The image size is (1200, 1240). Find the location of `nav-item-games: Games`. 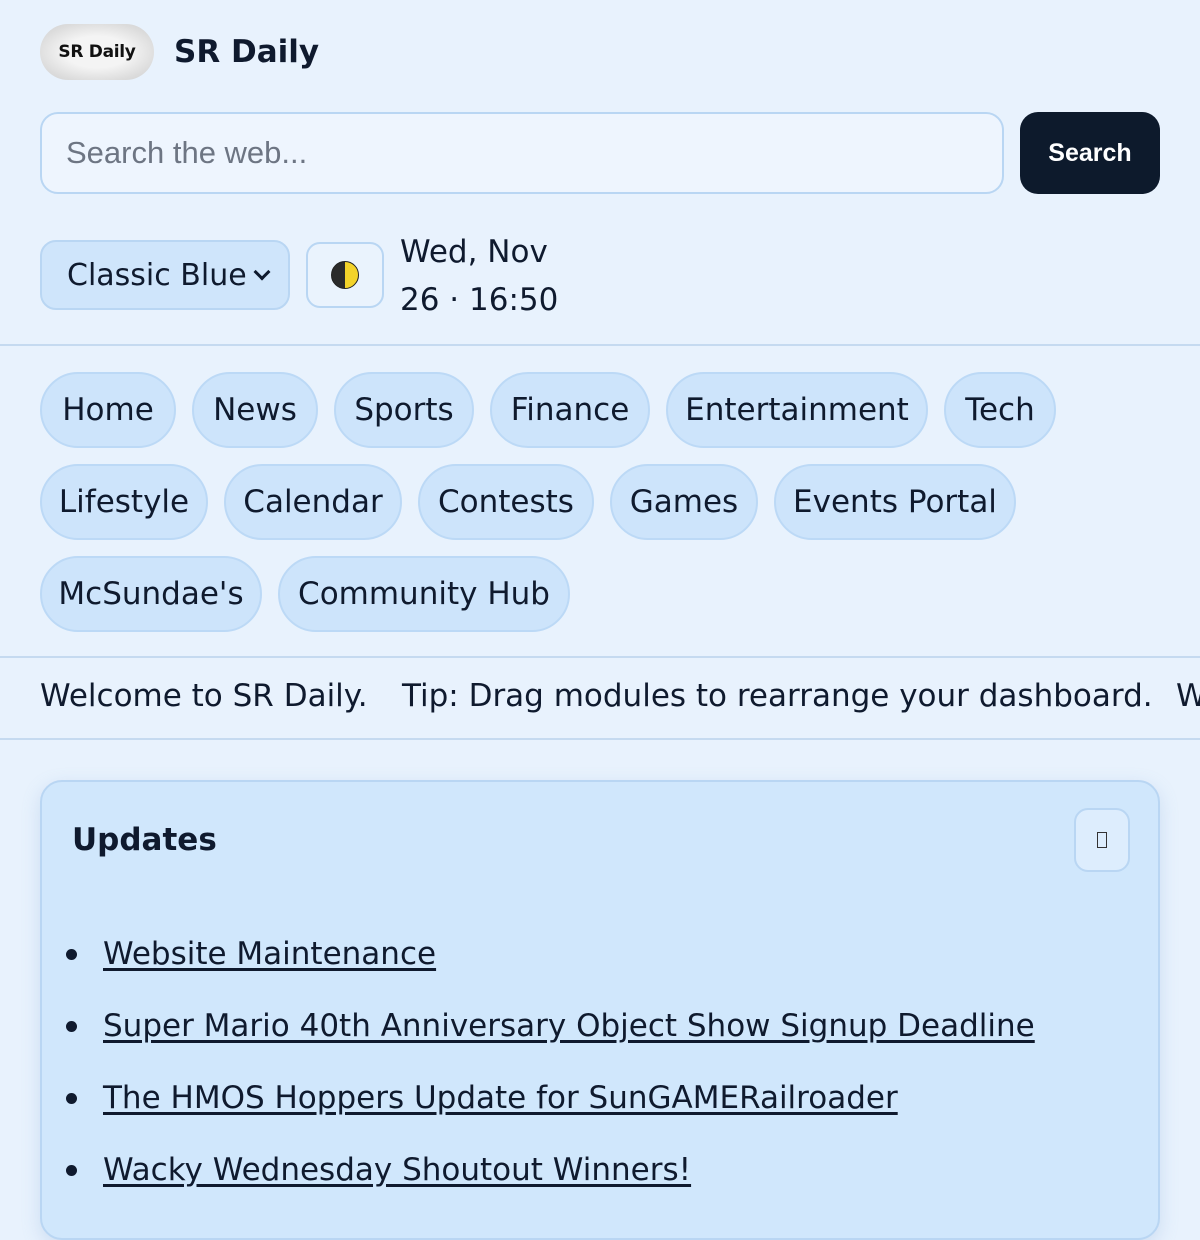

nav-item-games: Games is located at coordinates (684, 502).